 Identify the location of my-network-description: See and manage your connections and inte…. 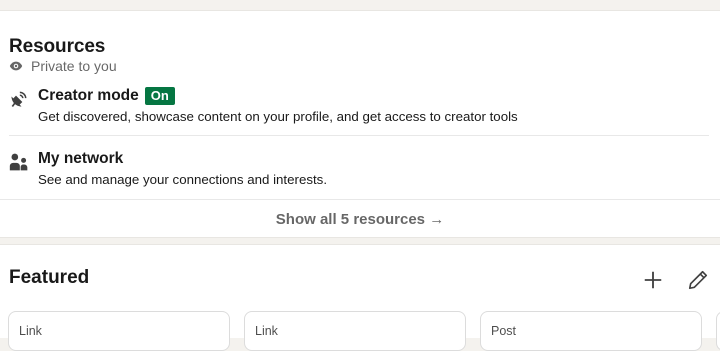
(183, 179).